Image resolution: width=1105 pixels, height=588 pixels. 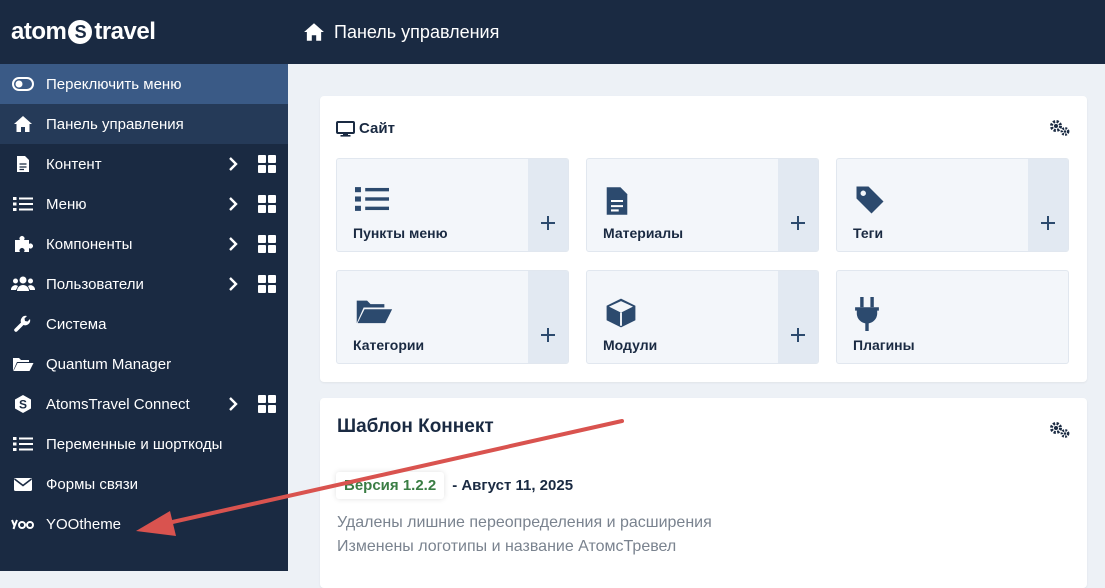 I want to click on tile-label: Материалы, so click(x=643, y=233).